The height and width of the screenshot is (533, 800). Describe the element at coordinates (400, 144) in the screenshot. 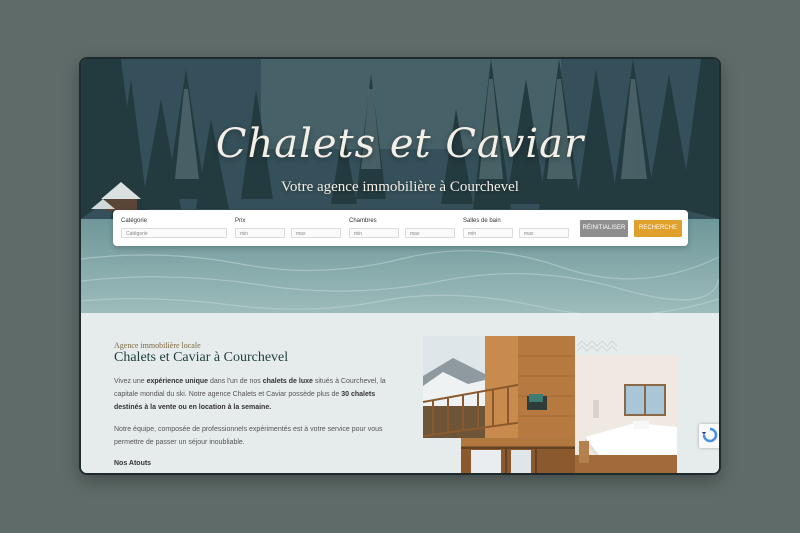

I see `hero-title: Chalets et Caviar` at that location.